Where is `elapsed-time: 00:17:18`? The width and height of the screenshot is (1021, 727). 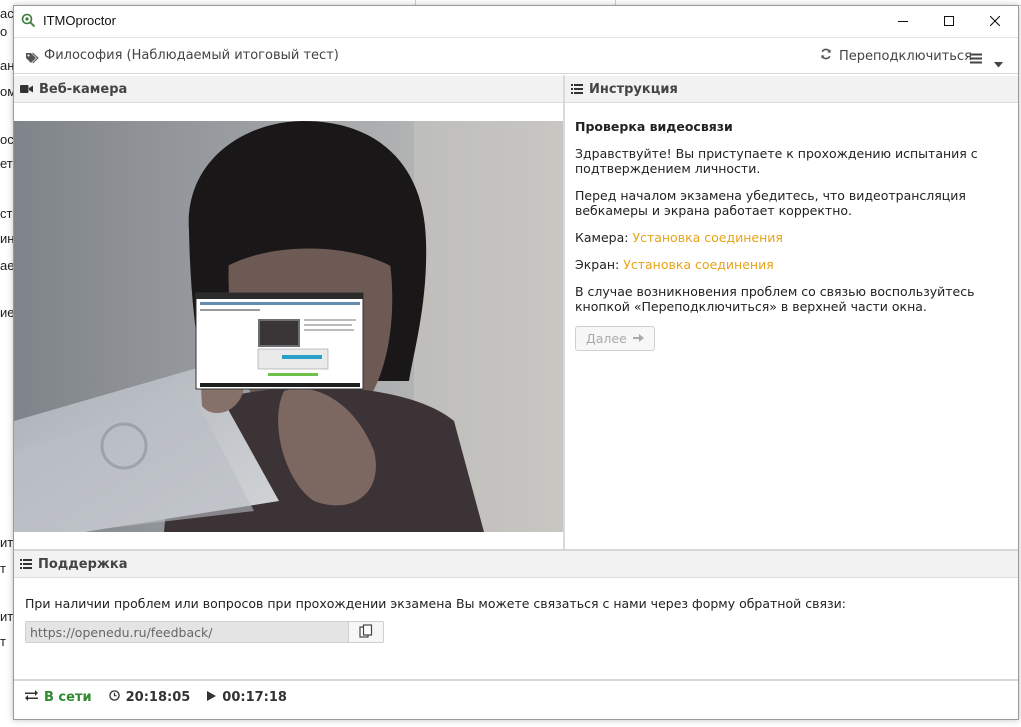 elapsed-time: 00:17:18 is located at coordinates (247, 697).